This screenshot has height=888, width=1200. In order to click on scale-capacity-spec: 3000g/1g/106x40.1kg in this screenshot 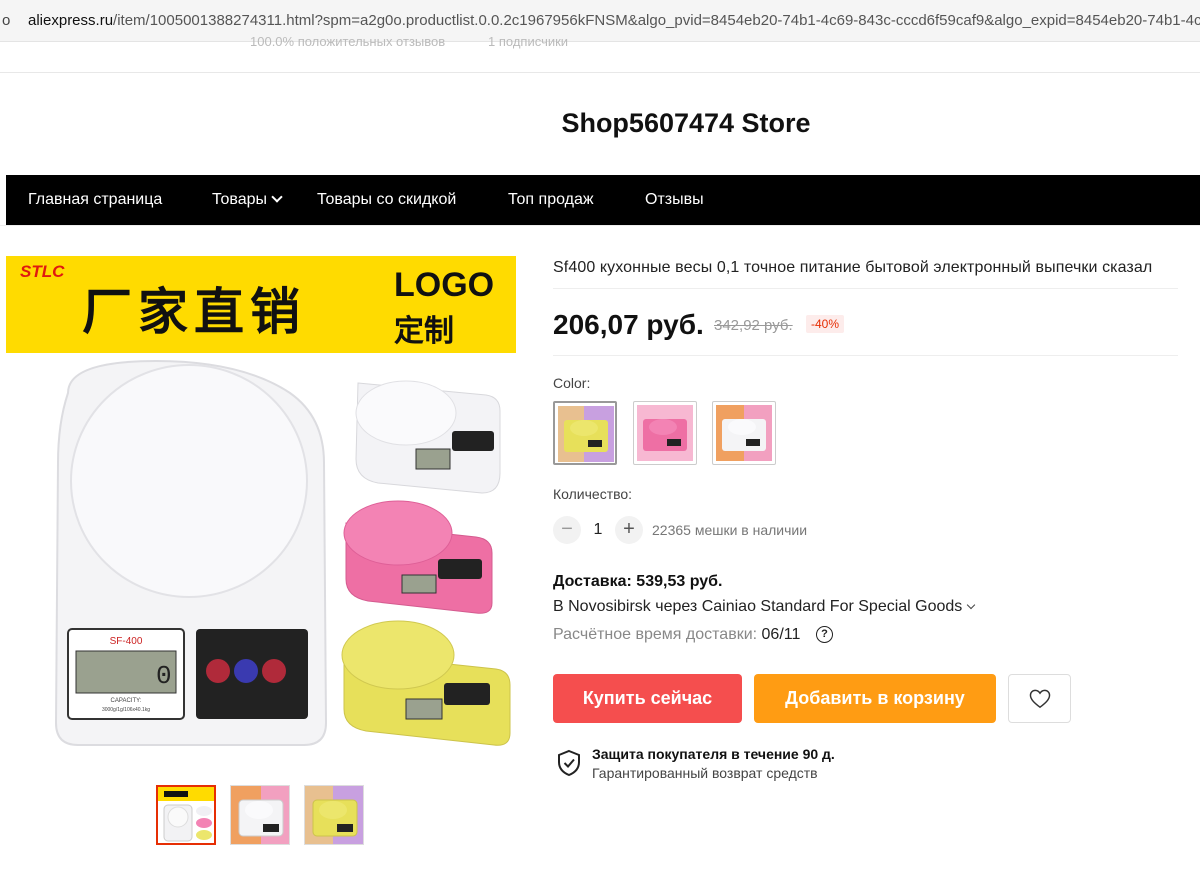, I will do `click(126, 710)`.